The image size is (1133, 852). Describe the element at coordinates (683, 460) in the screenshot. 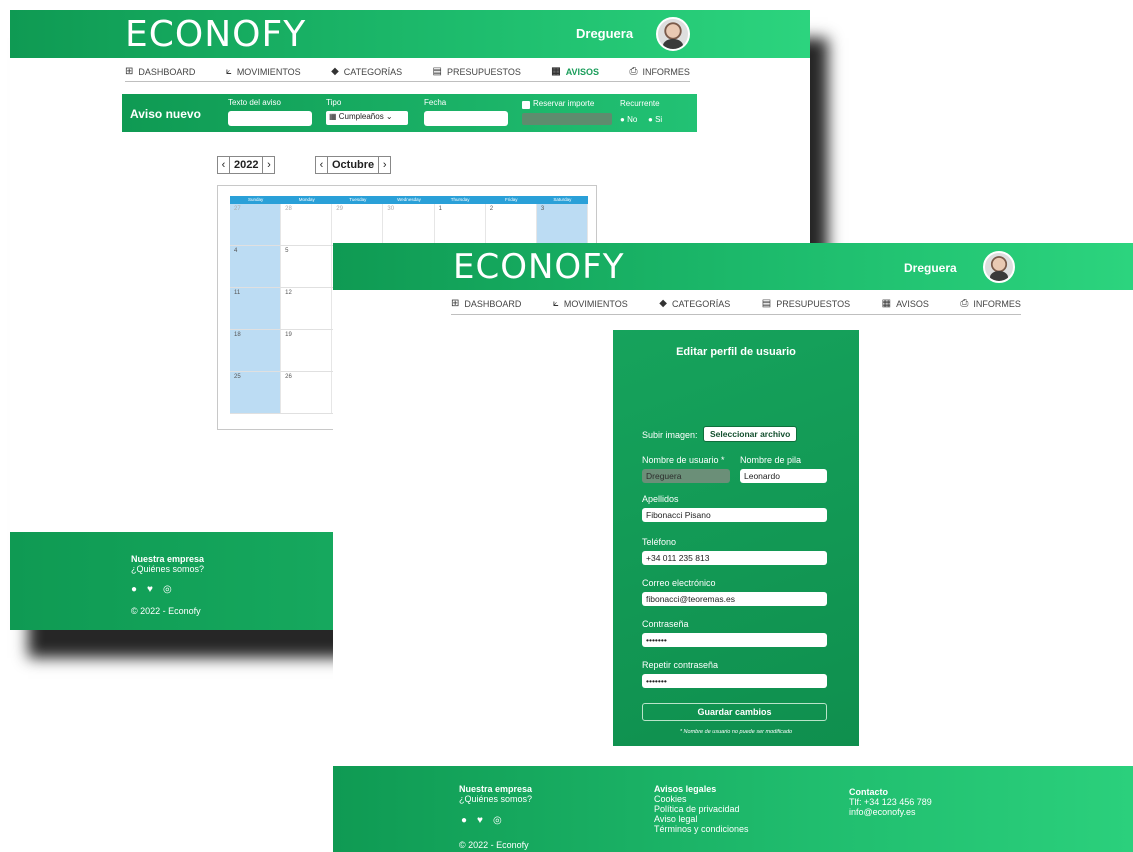

I see `username-label: Nombre de usuario *` at that location.